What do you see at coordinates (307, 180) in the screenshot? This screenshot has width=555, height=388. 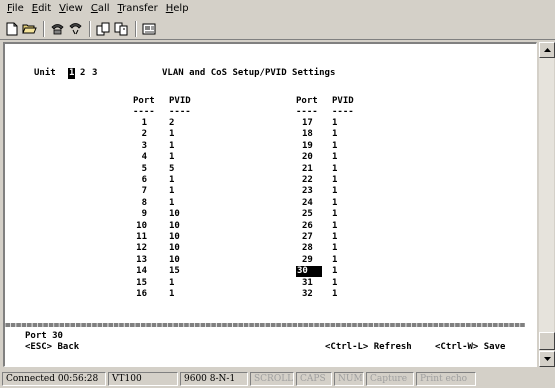 I see `port-number: 22` at bounding box center [307, 180].